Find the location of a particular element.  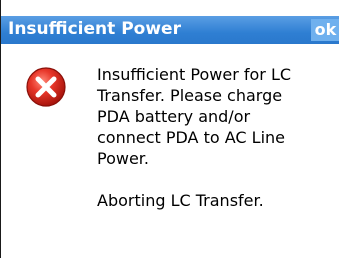

ok-button: ok is located at coordinates (325, 30).